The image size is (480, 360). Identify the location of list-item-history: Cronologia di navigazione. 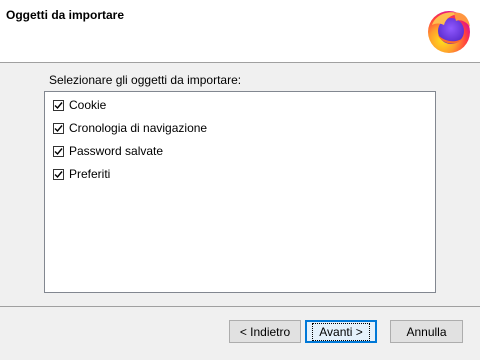
(130, 128).